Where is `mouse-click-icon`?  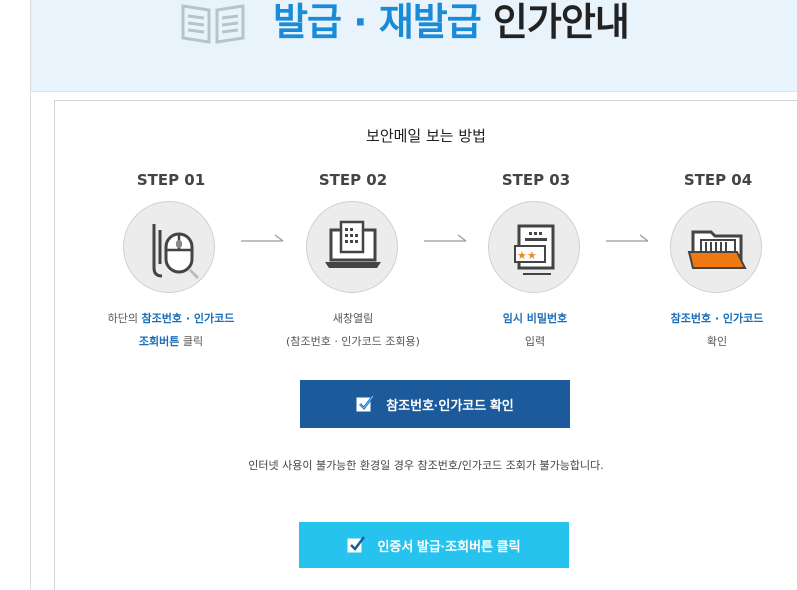
mouse-click-icon is located at coordinates (176, 252).